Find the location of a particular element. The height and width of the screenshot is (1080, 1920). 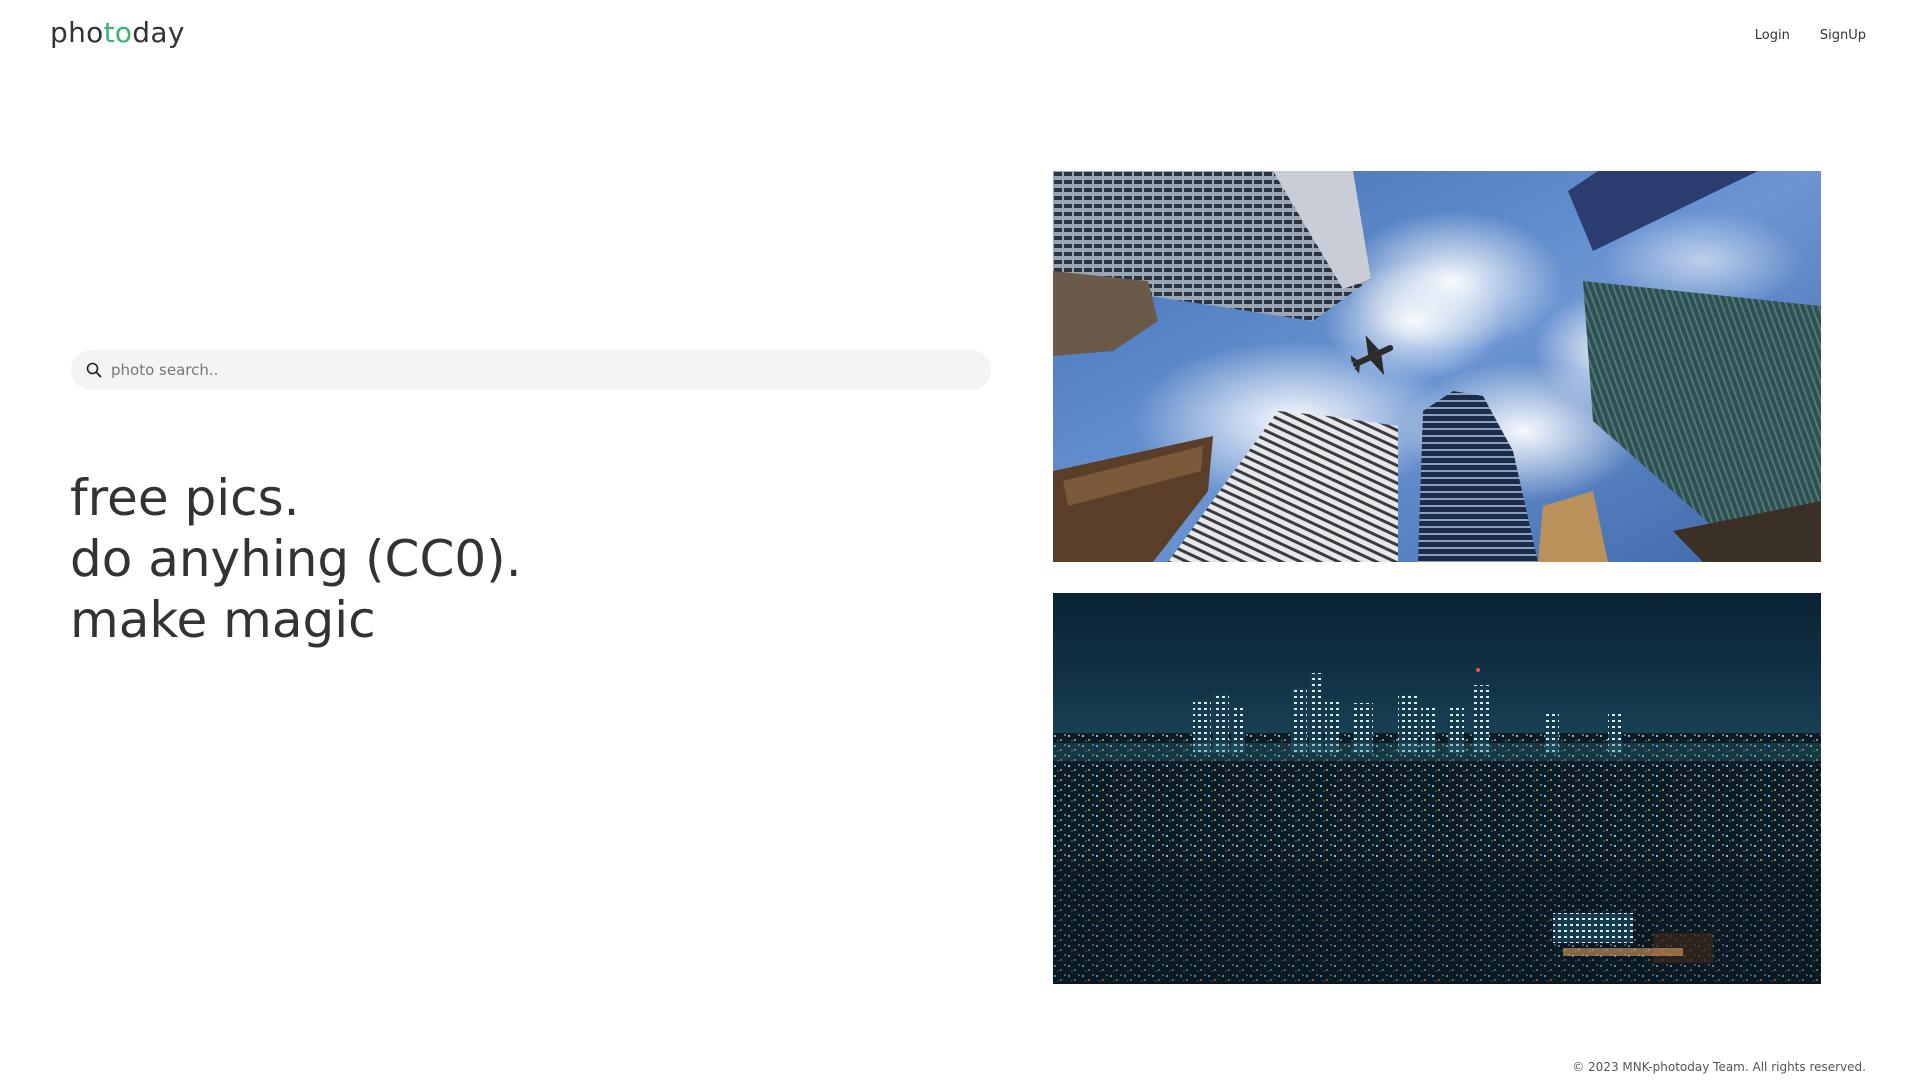

hero-tagline: free pics. do anyhing (CC0). make magic is located at coordinates (296, 559).